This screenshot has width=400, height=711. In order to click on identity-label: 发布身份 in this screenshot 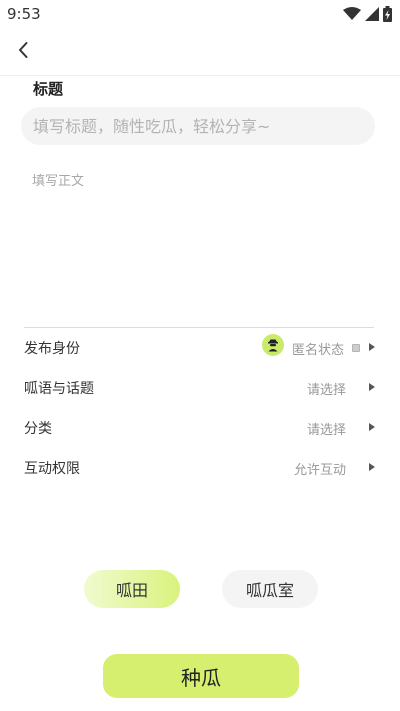, I will do `click(52, 349)`.